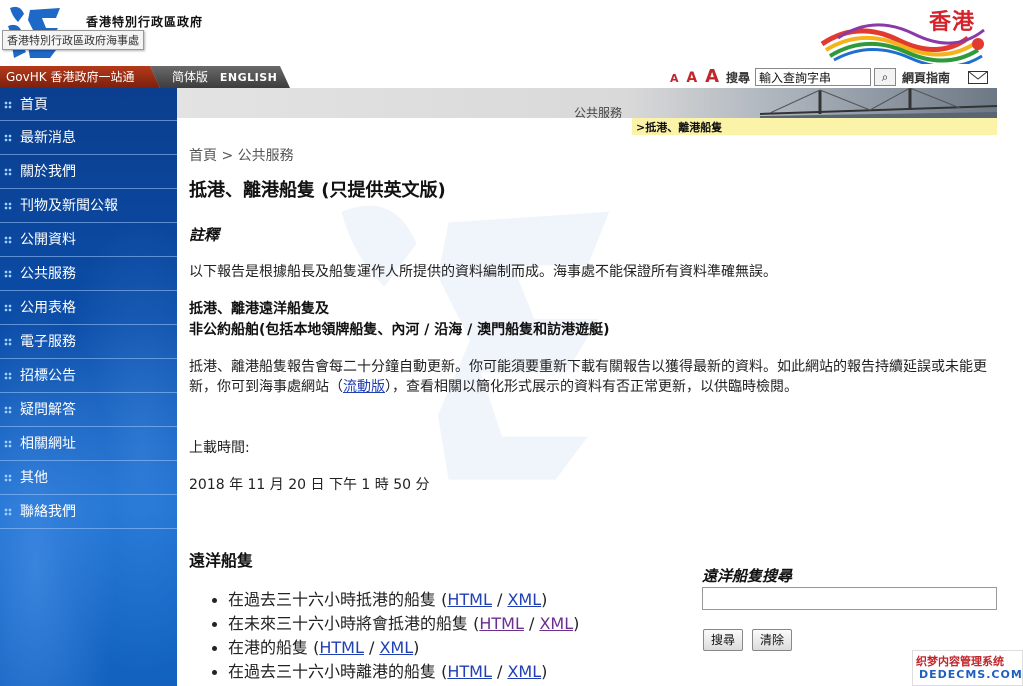 The width and height of the screenshot is (1023, 686). Describe the element at coordinates (259, 309) in the screenshot. I see `vessel-report-heading-line1: 抵港、離港遠洋船隻及` at that location.